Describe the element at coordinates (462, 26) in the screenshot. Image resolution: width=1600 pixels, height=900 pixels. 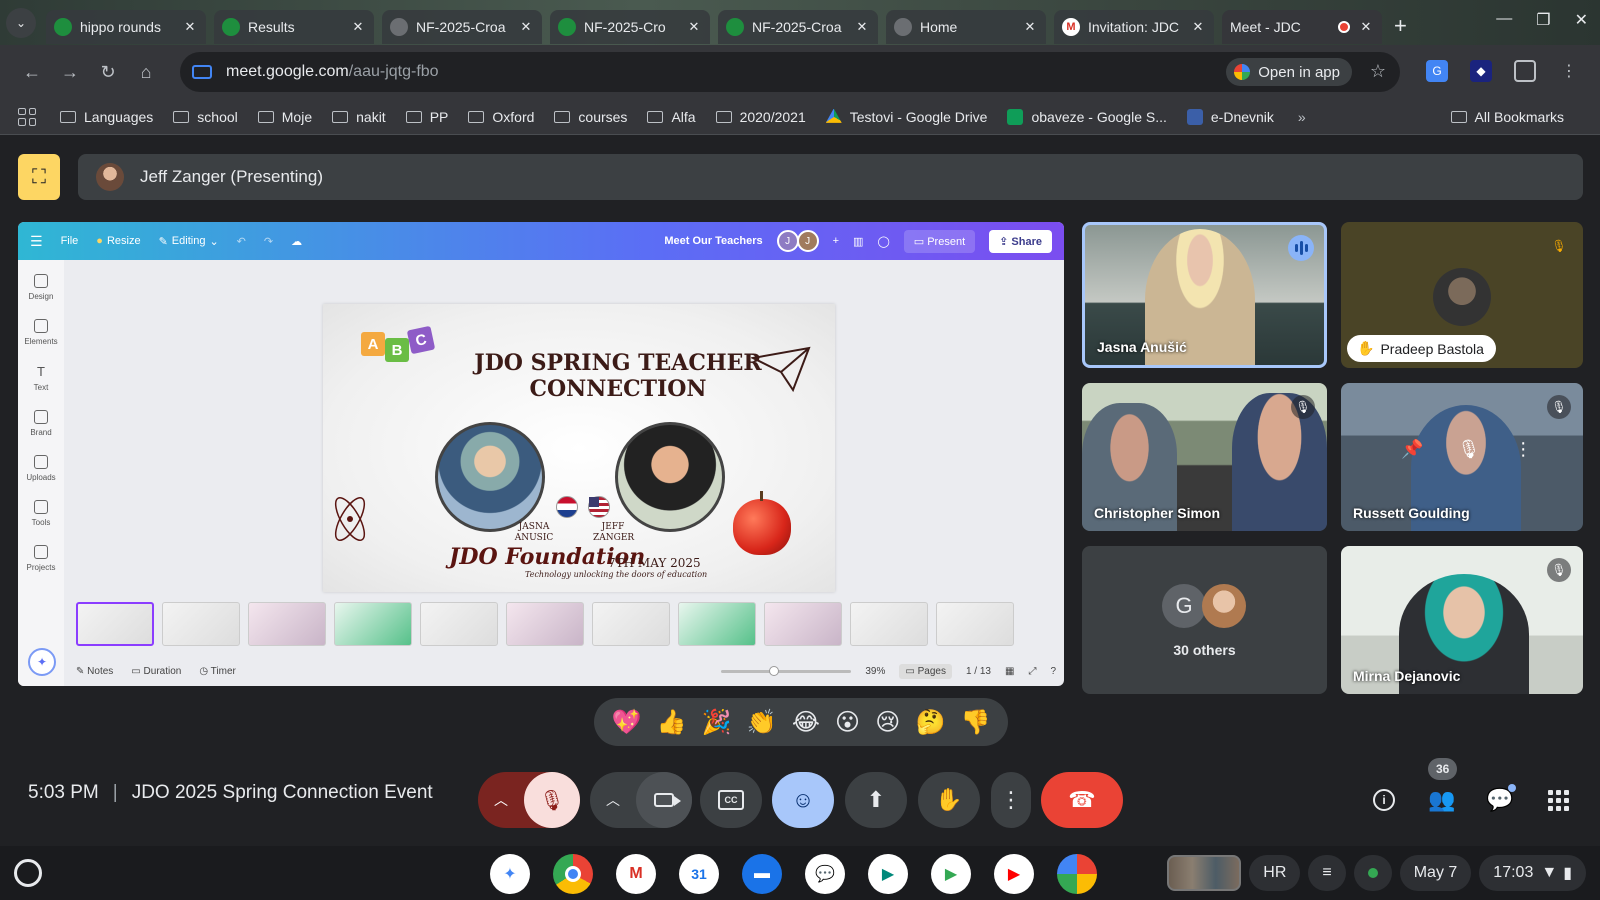
I see `tab-nf-2025-1: NF-2025-Croa ✕` at that location.